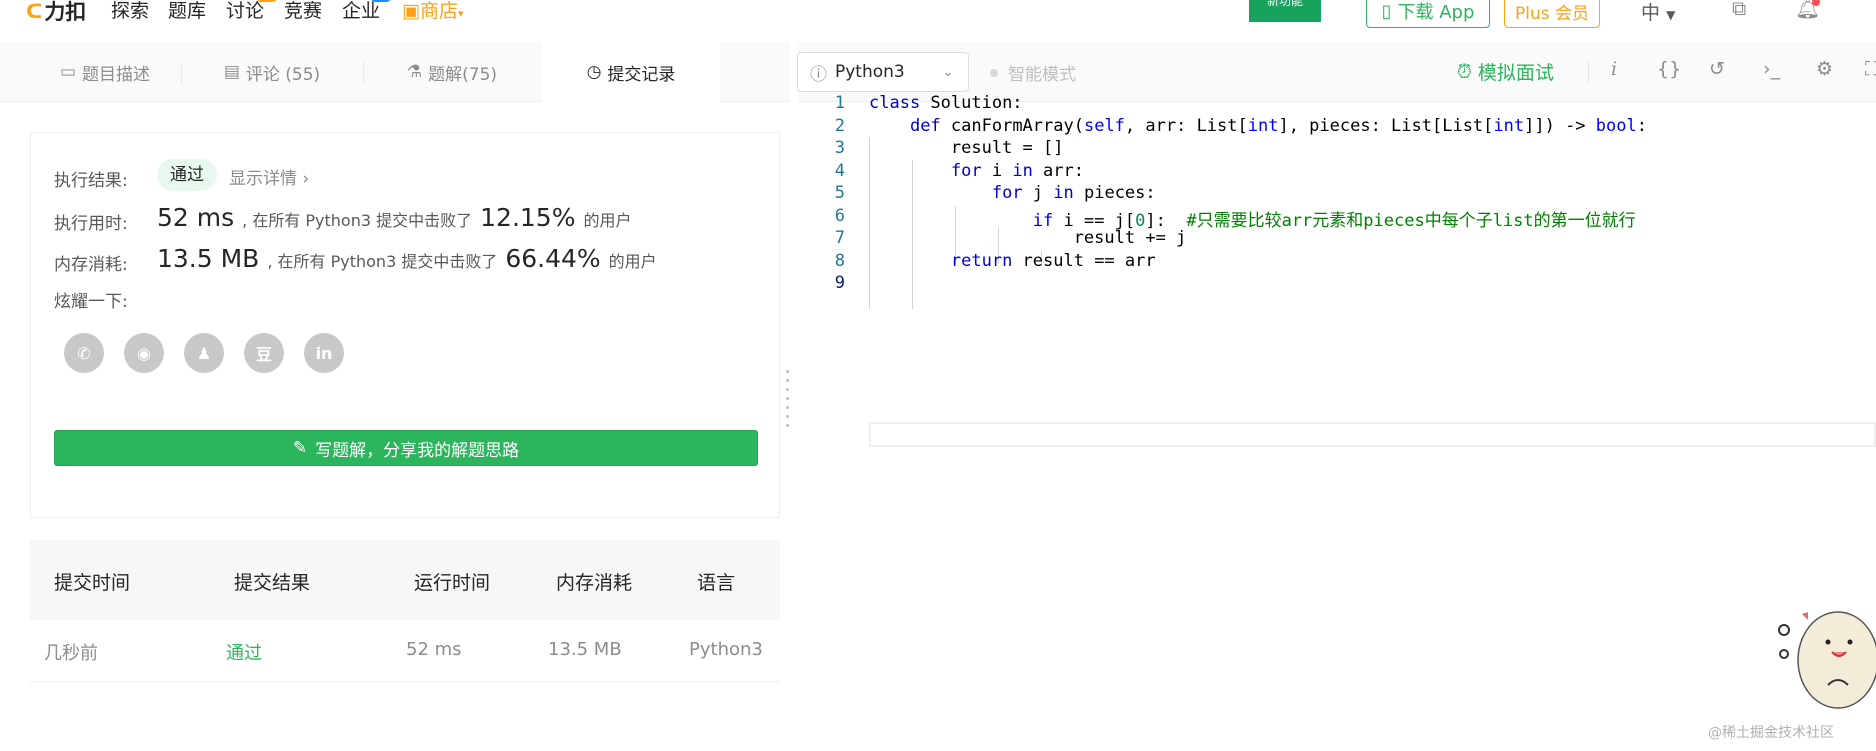  I want to click on flask-icon: ⚗, so click(414, 72).